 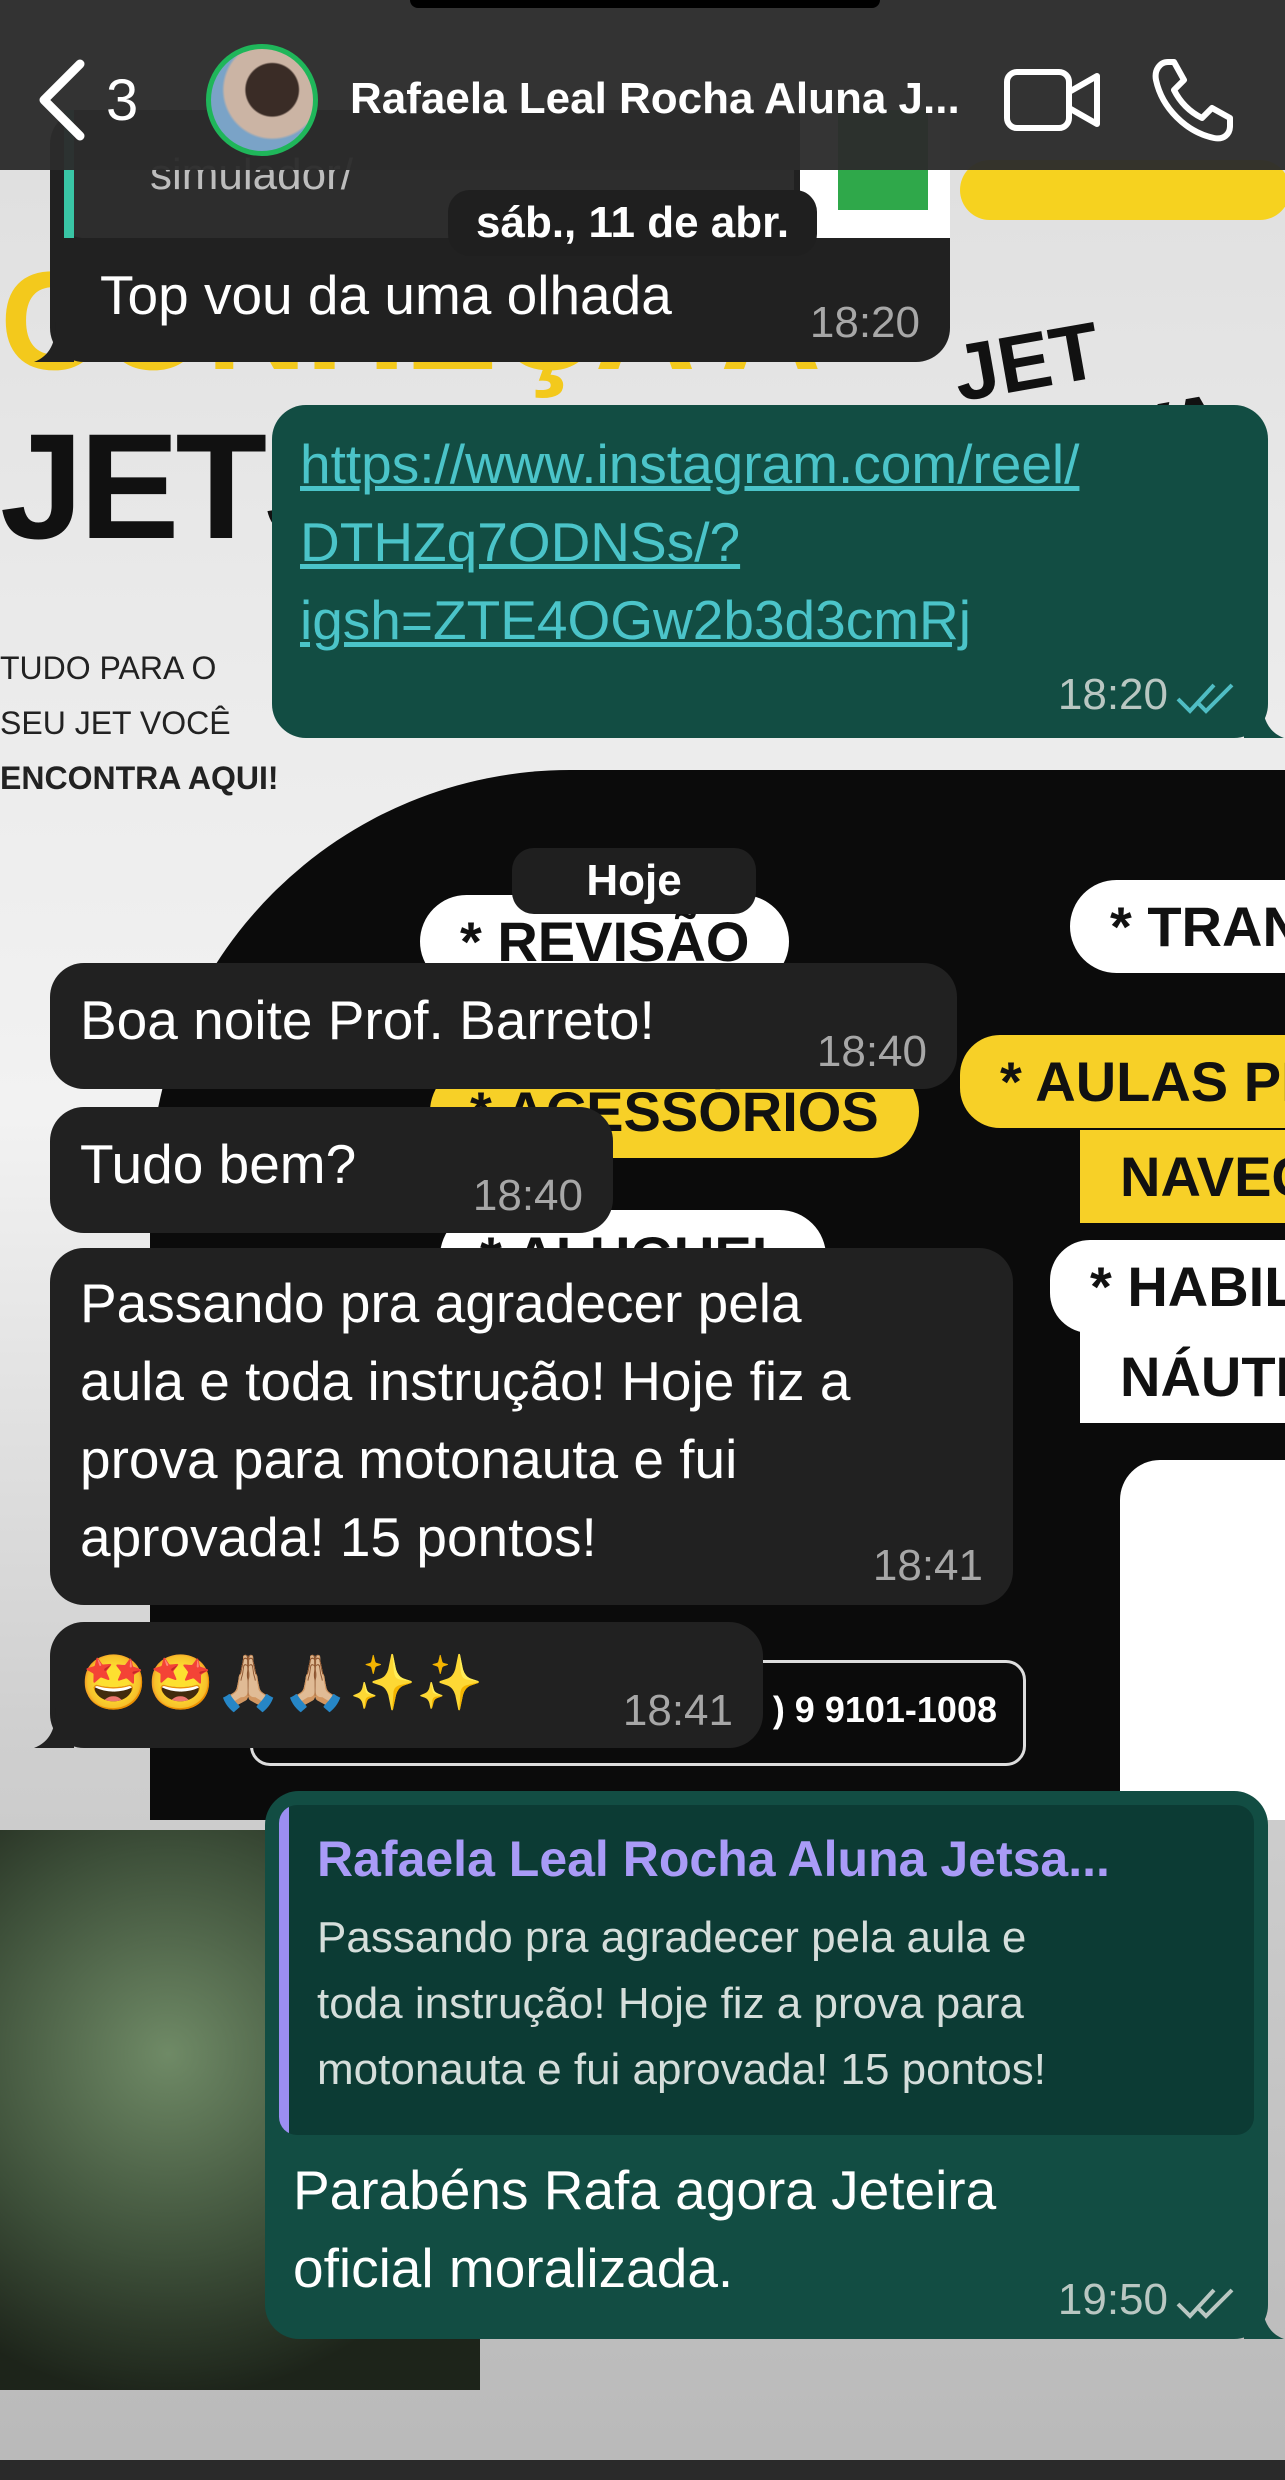 I want to click on back-button: 3, so click(x=101, y=100).